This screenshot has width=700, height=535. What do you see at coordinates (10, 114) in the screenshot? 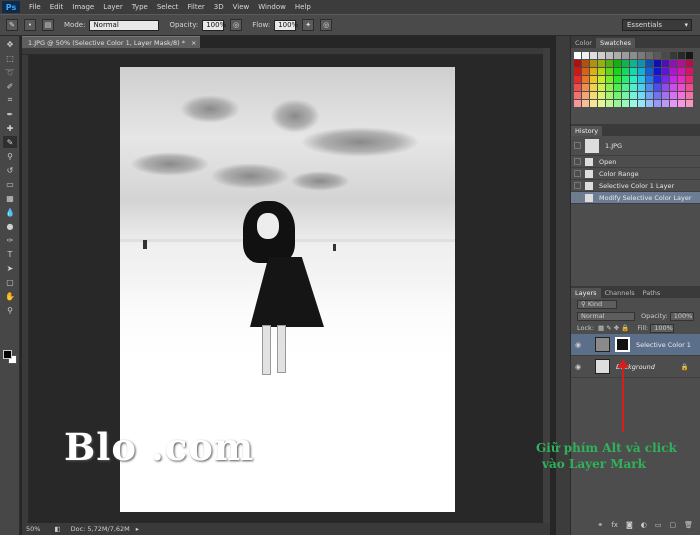
I see `eyedropper-tool-icon: ✒` at bounding box center [10, 114].